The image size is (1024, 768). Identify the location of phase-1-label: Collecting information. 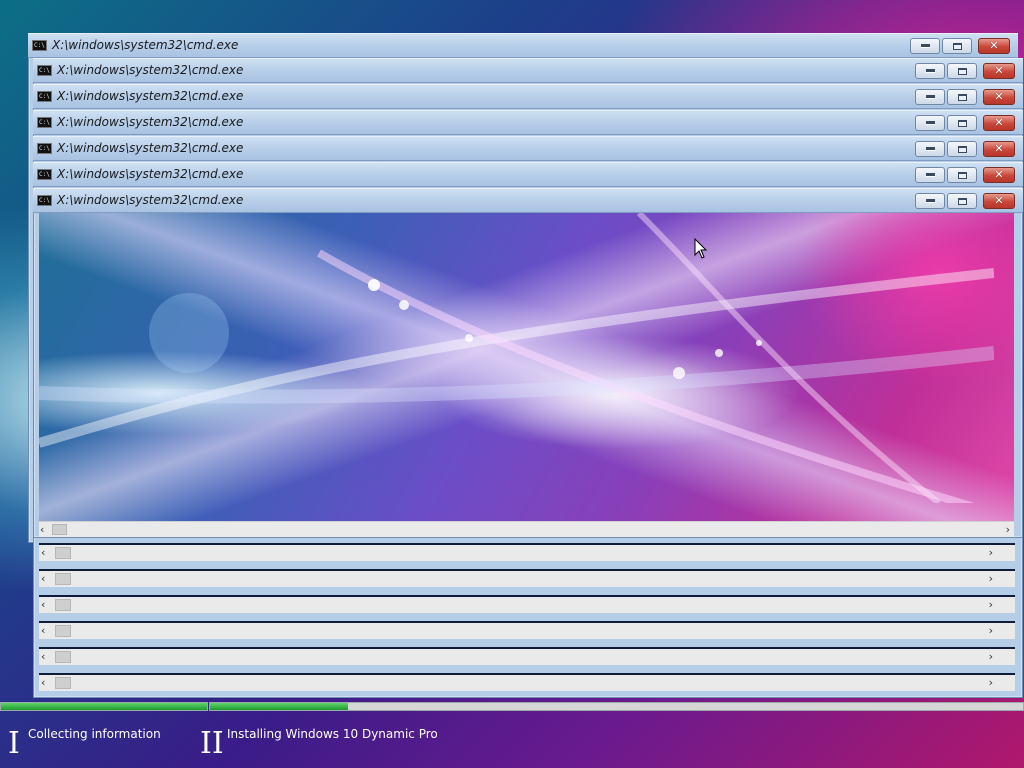
(94, 734).